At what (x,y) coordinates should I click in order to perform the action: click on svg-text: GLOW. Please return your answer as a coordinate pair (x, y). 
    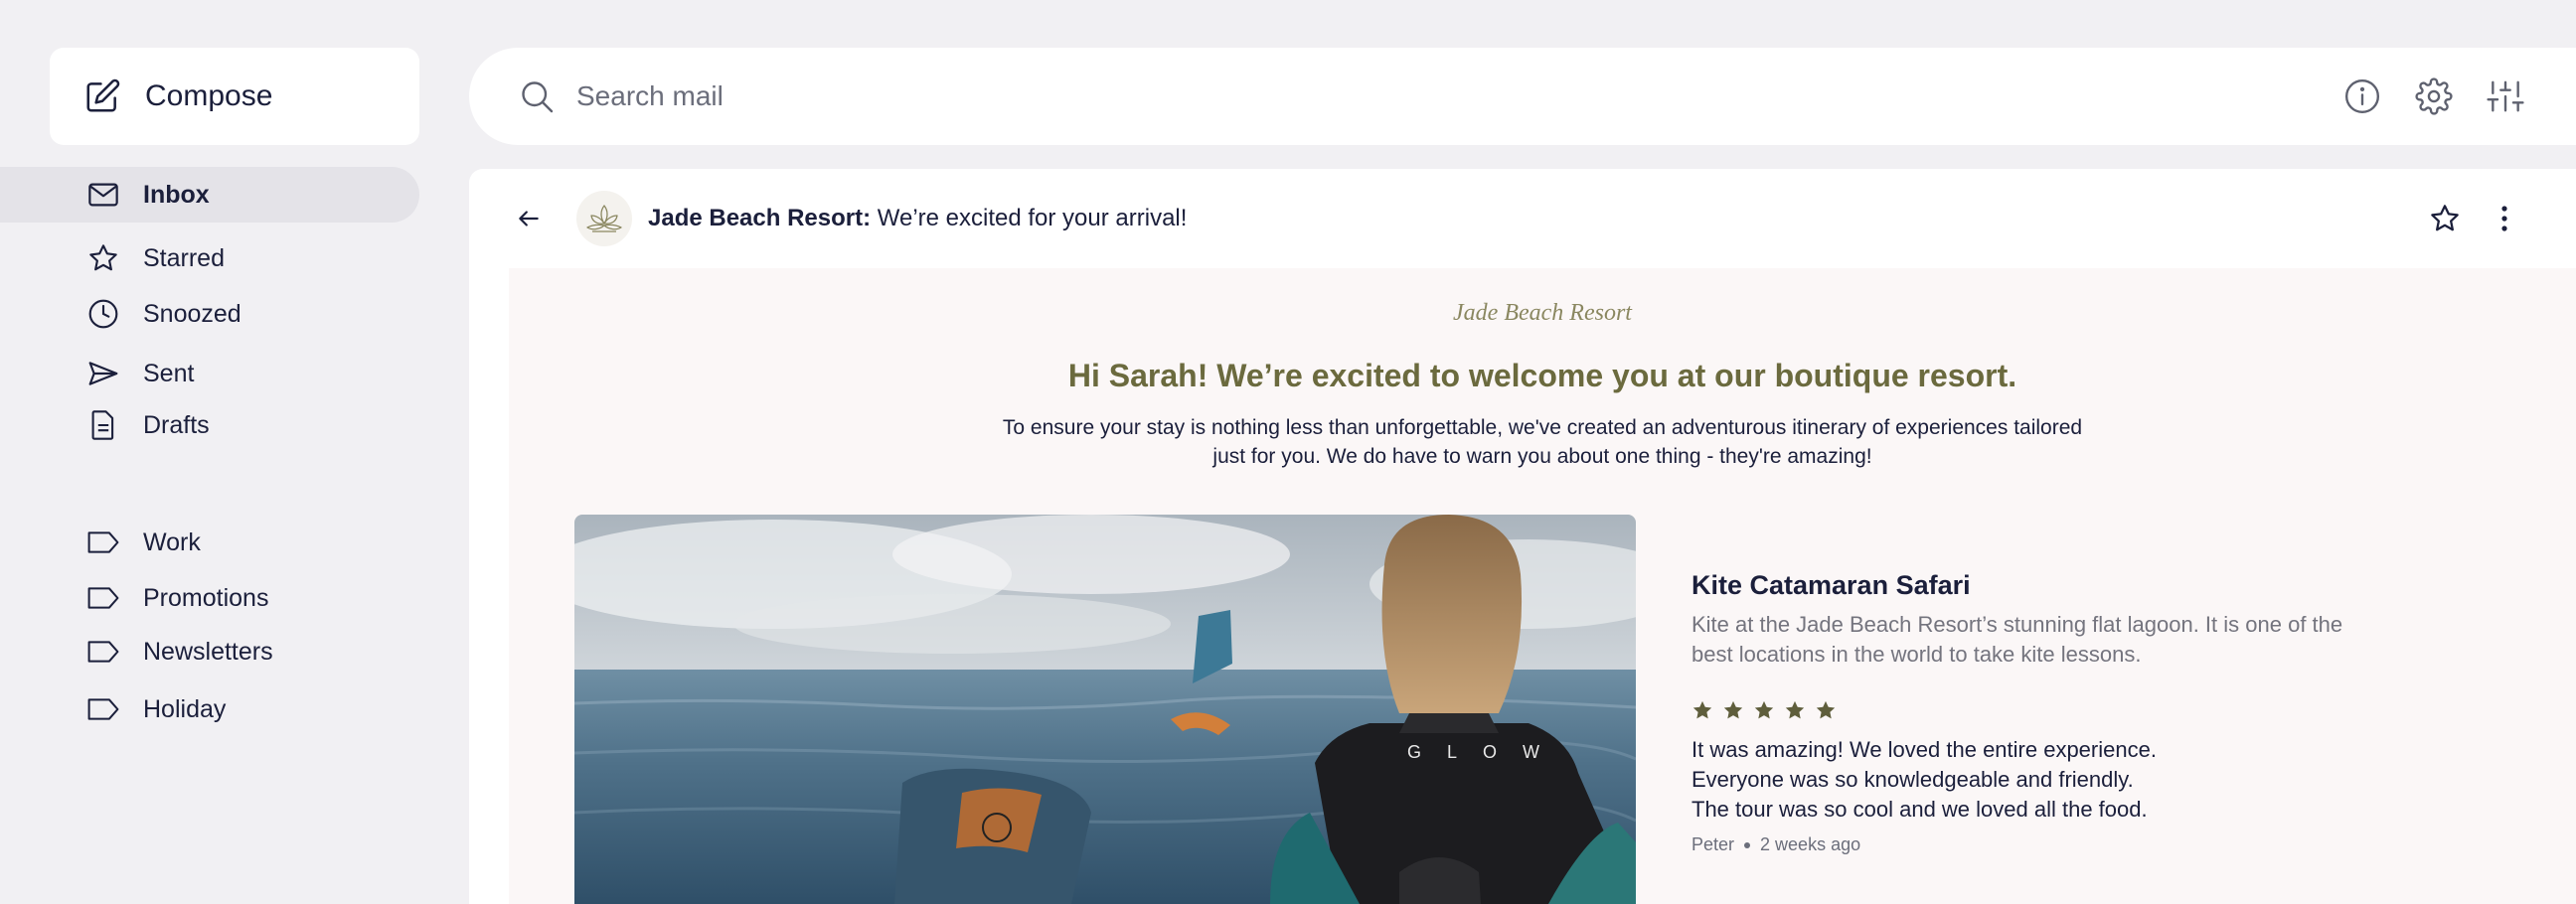
    Looking at the image, I should click on (1486, 752).